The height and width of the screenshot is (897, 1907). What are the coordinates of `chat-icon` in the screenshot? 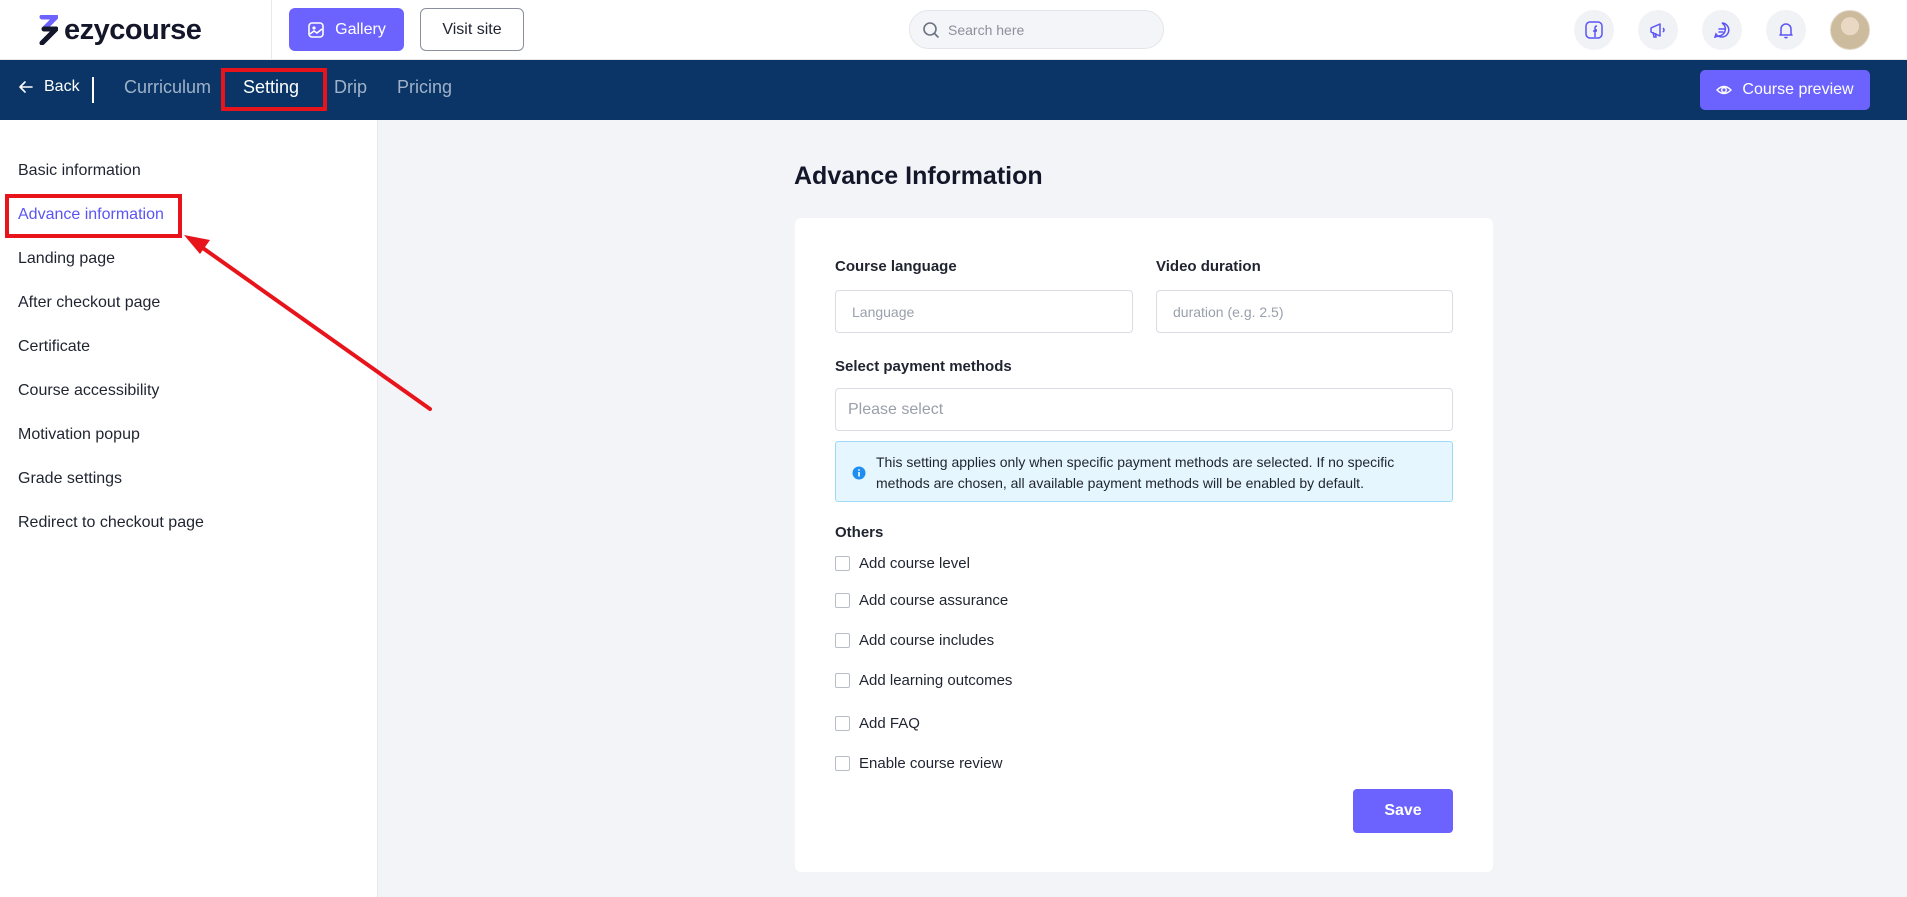 It's located at (1721, 30).